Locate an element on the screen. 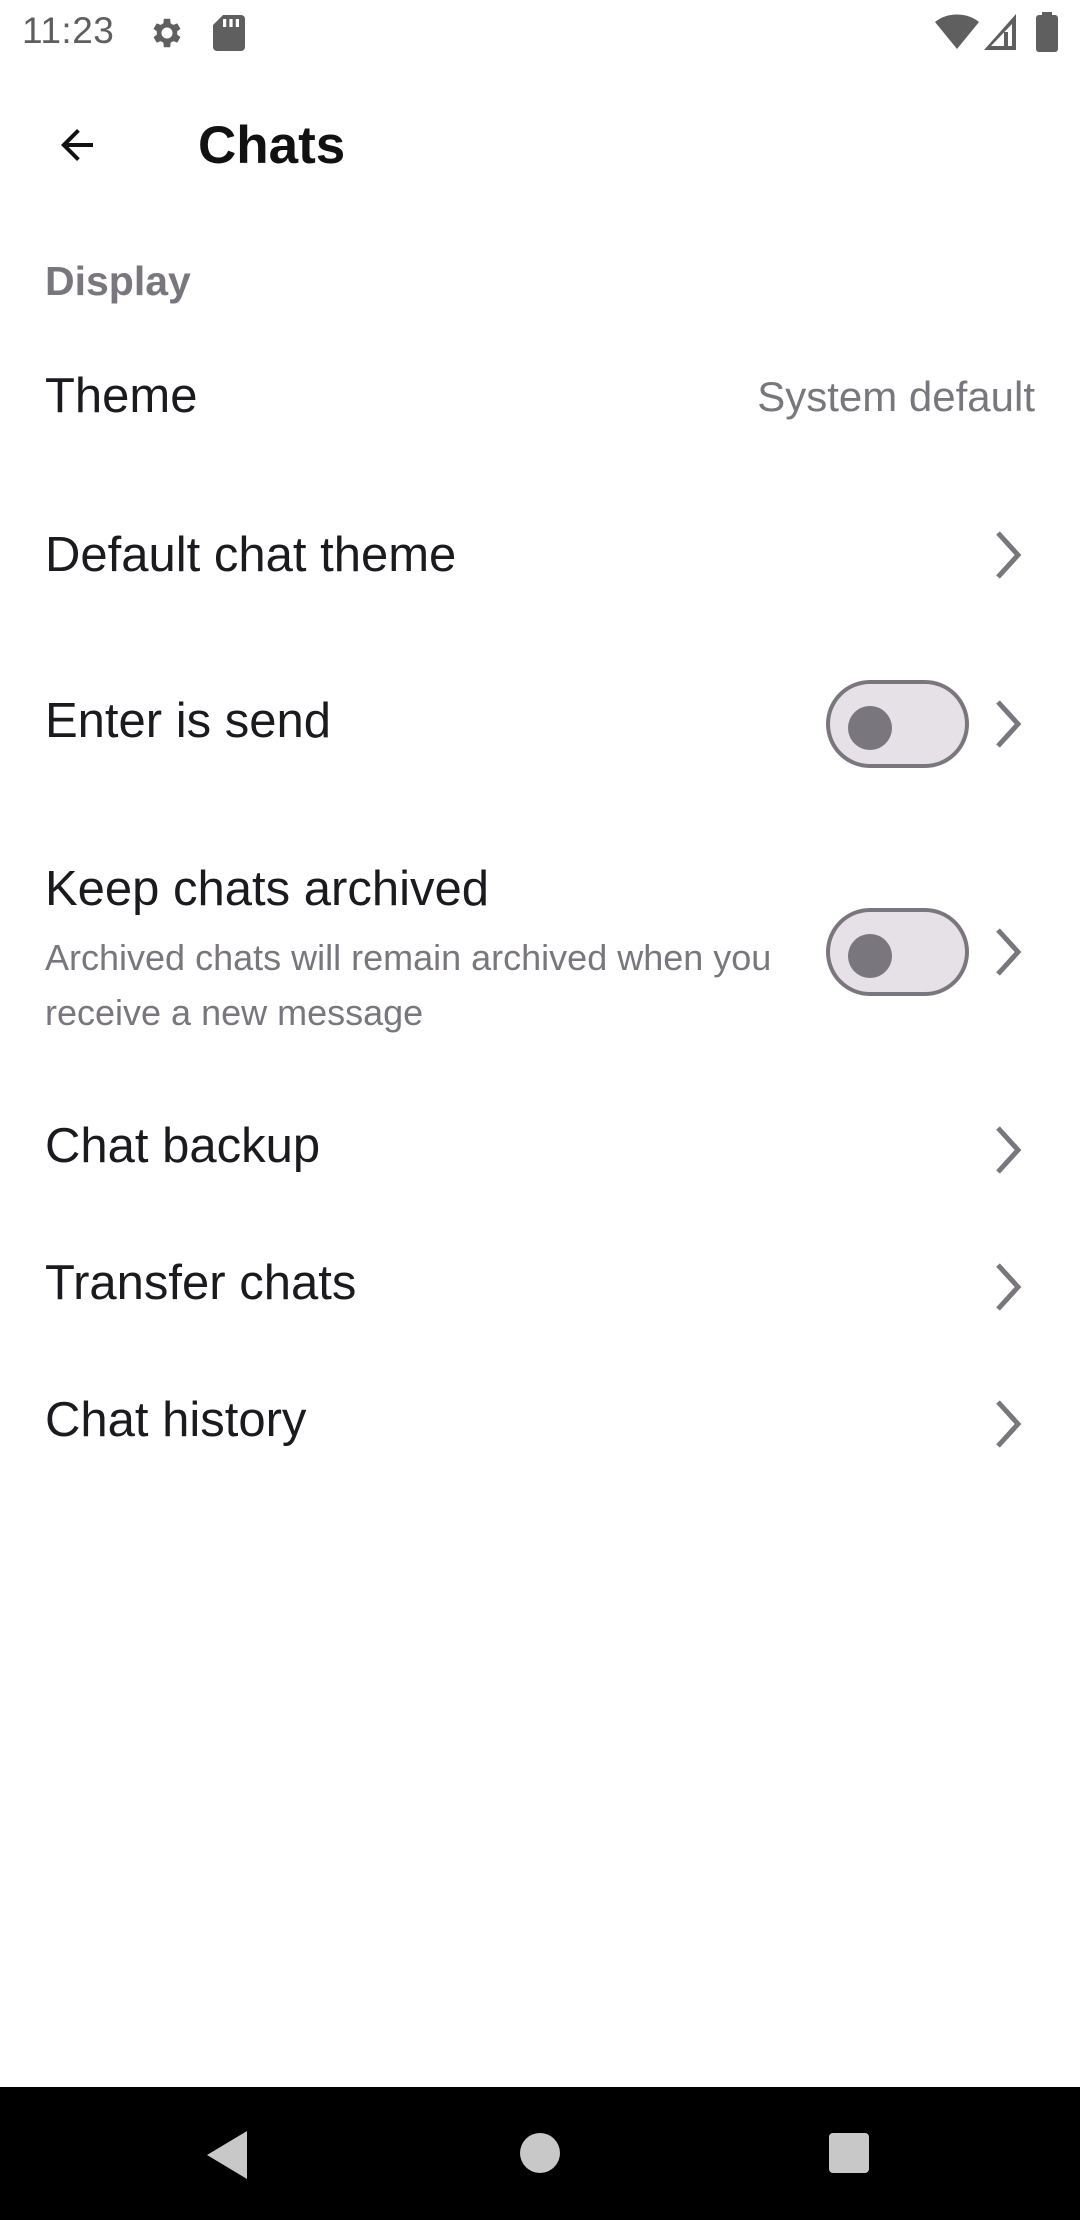  back-button is located at coordinates (77, 145).